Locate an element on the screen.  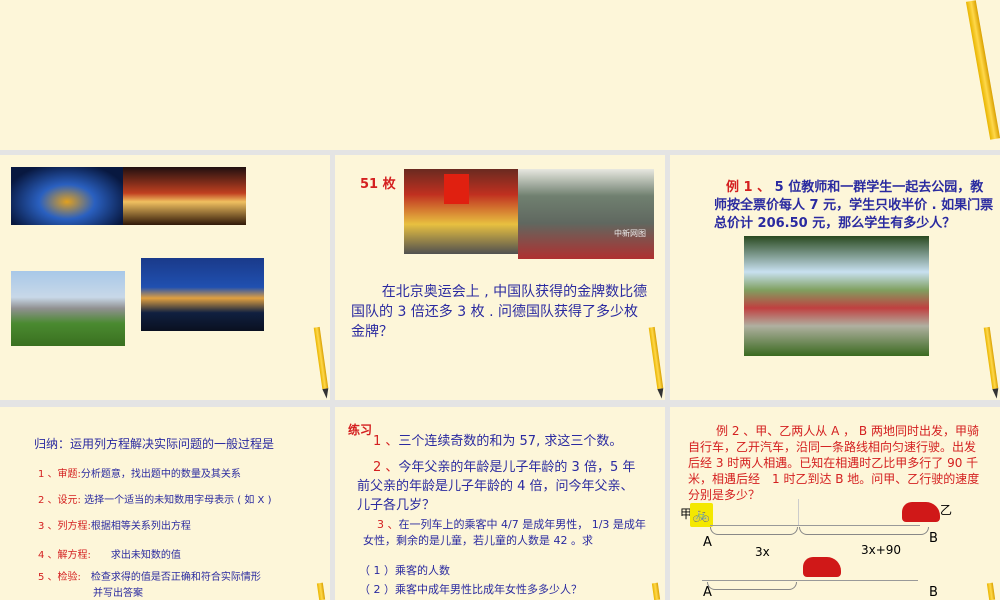
cyclist-icon: 🚲 is located at coordinates (701, 515).